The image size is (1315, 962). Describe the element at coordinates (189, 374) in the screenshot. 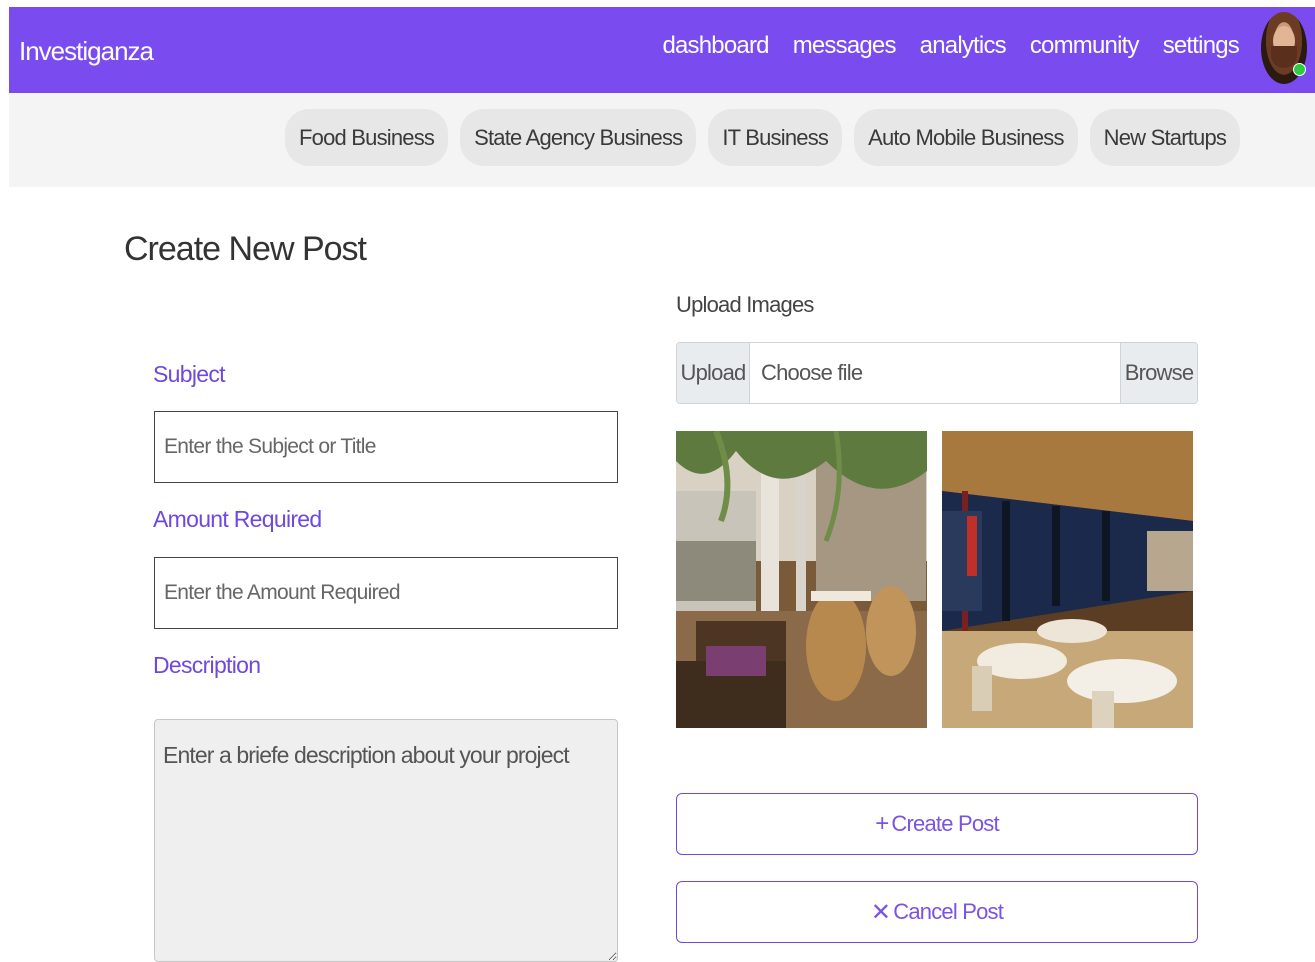

I see `subject-label: Subject` at that location.